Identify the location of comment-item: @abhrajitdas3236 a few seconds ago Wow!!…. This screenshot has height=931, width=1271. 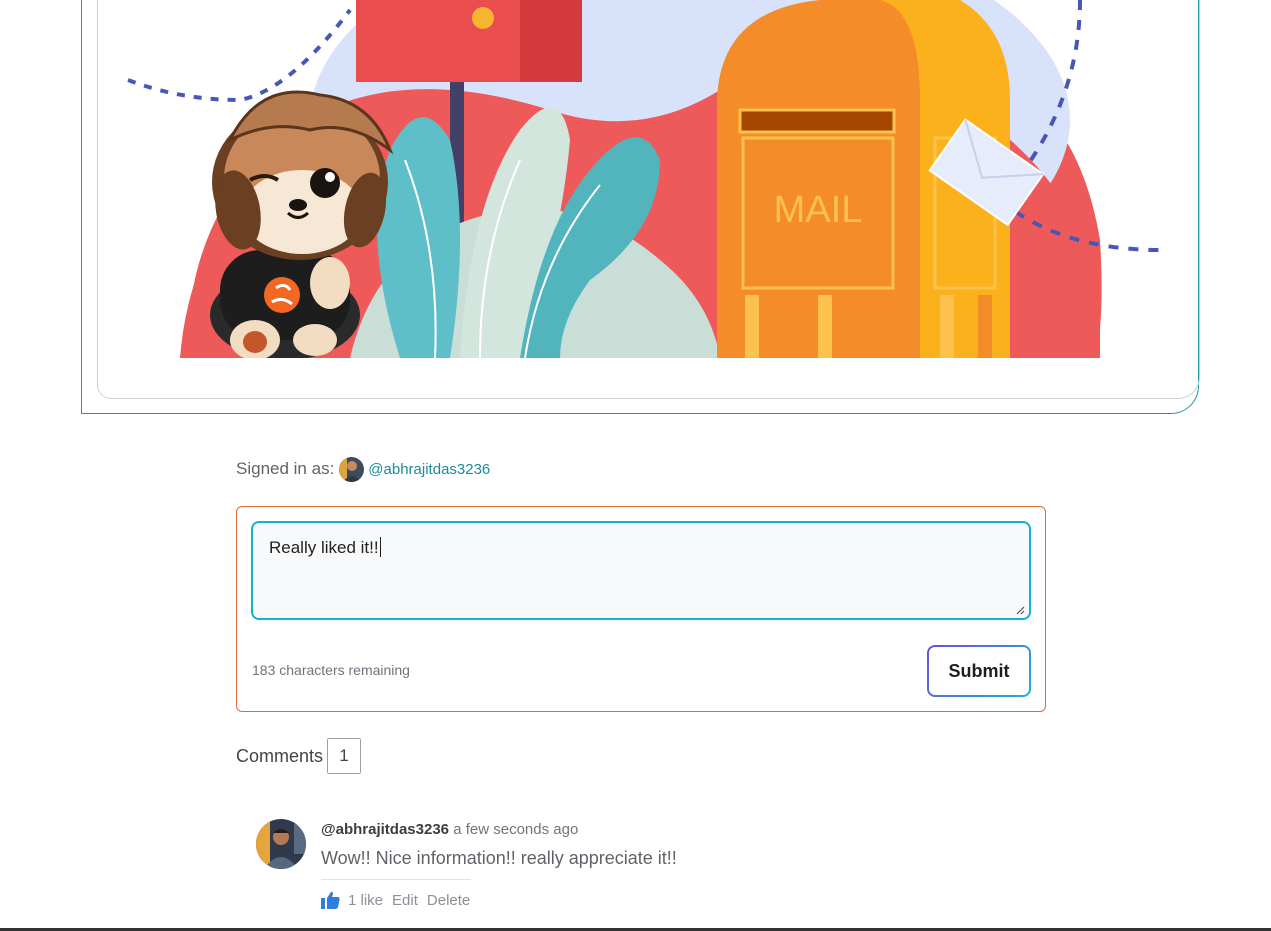
(556, 868).